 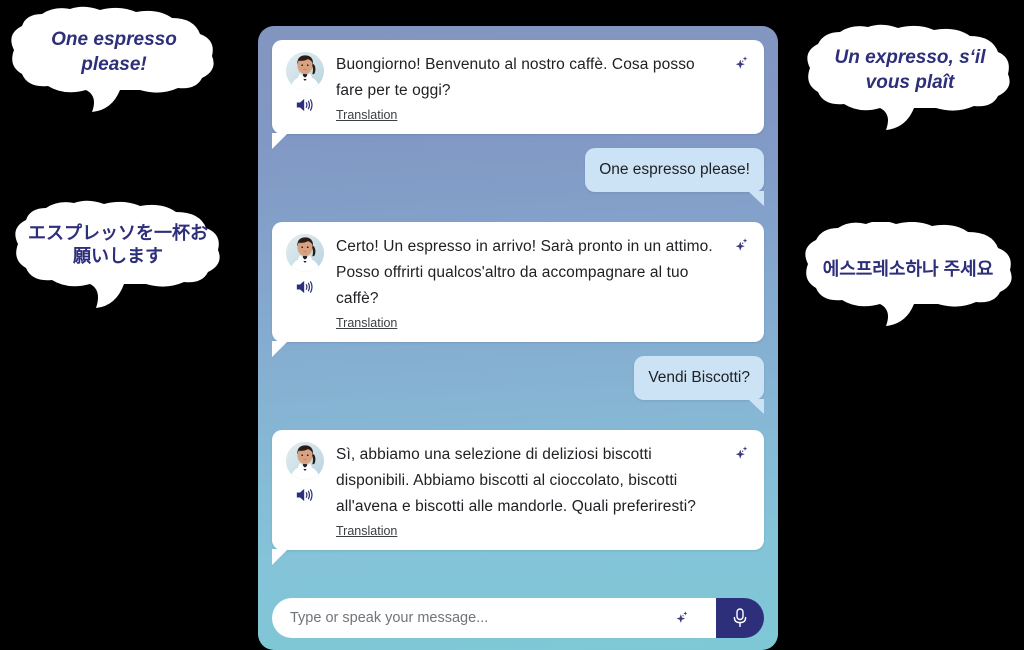 I want to click on user-message: Vendi Biscotti?, so click(x=699, y=385).